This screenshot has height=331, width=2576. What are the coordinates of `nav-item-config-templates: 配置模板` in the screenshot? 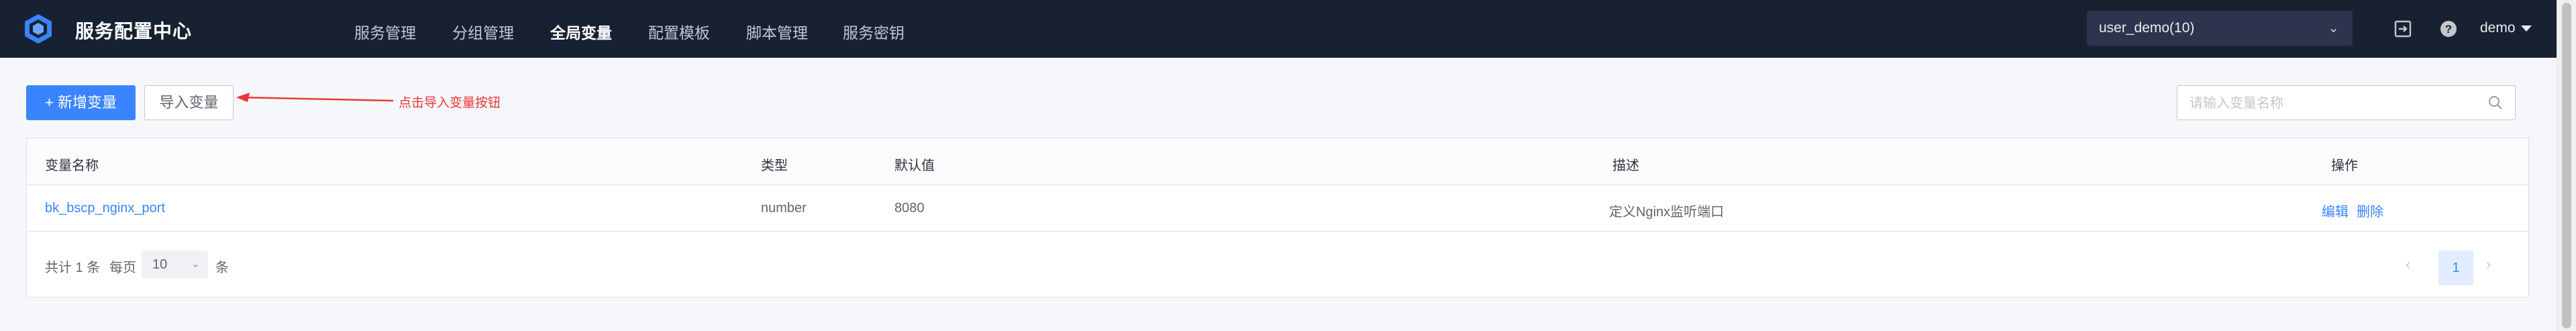 It's located at (679, 31).